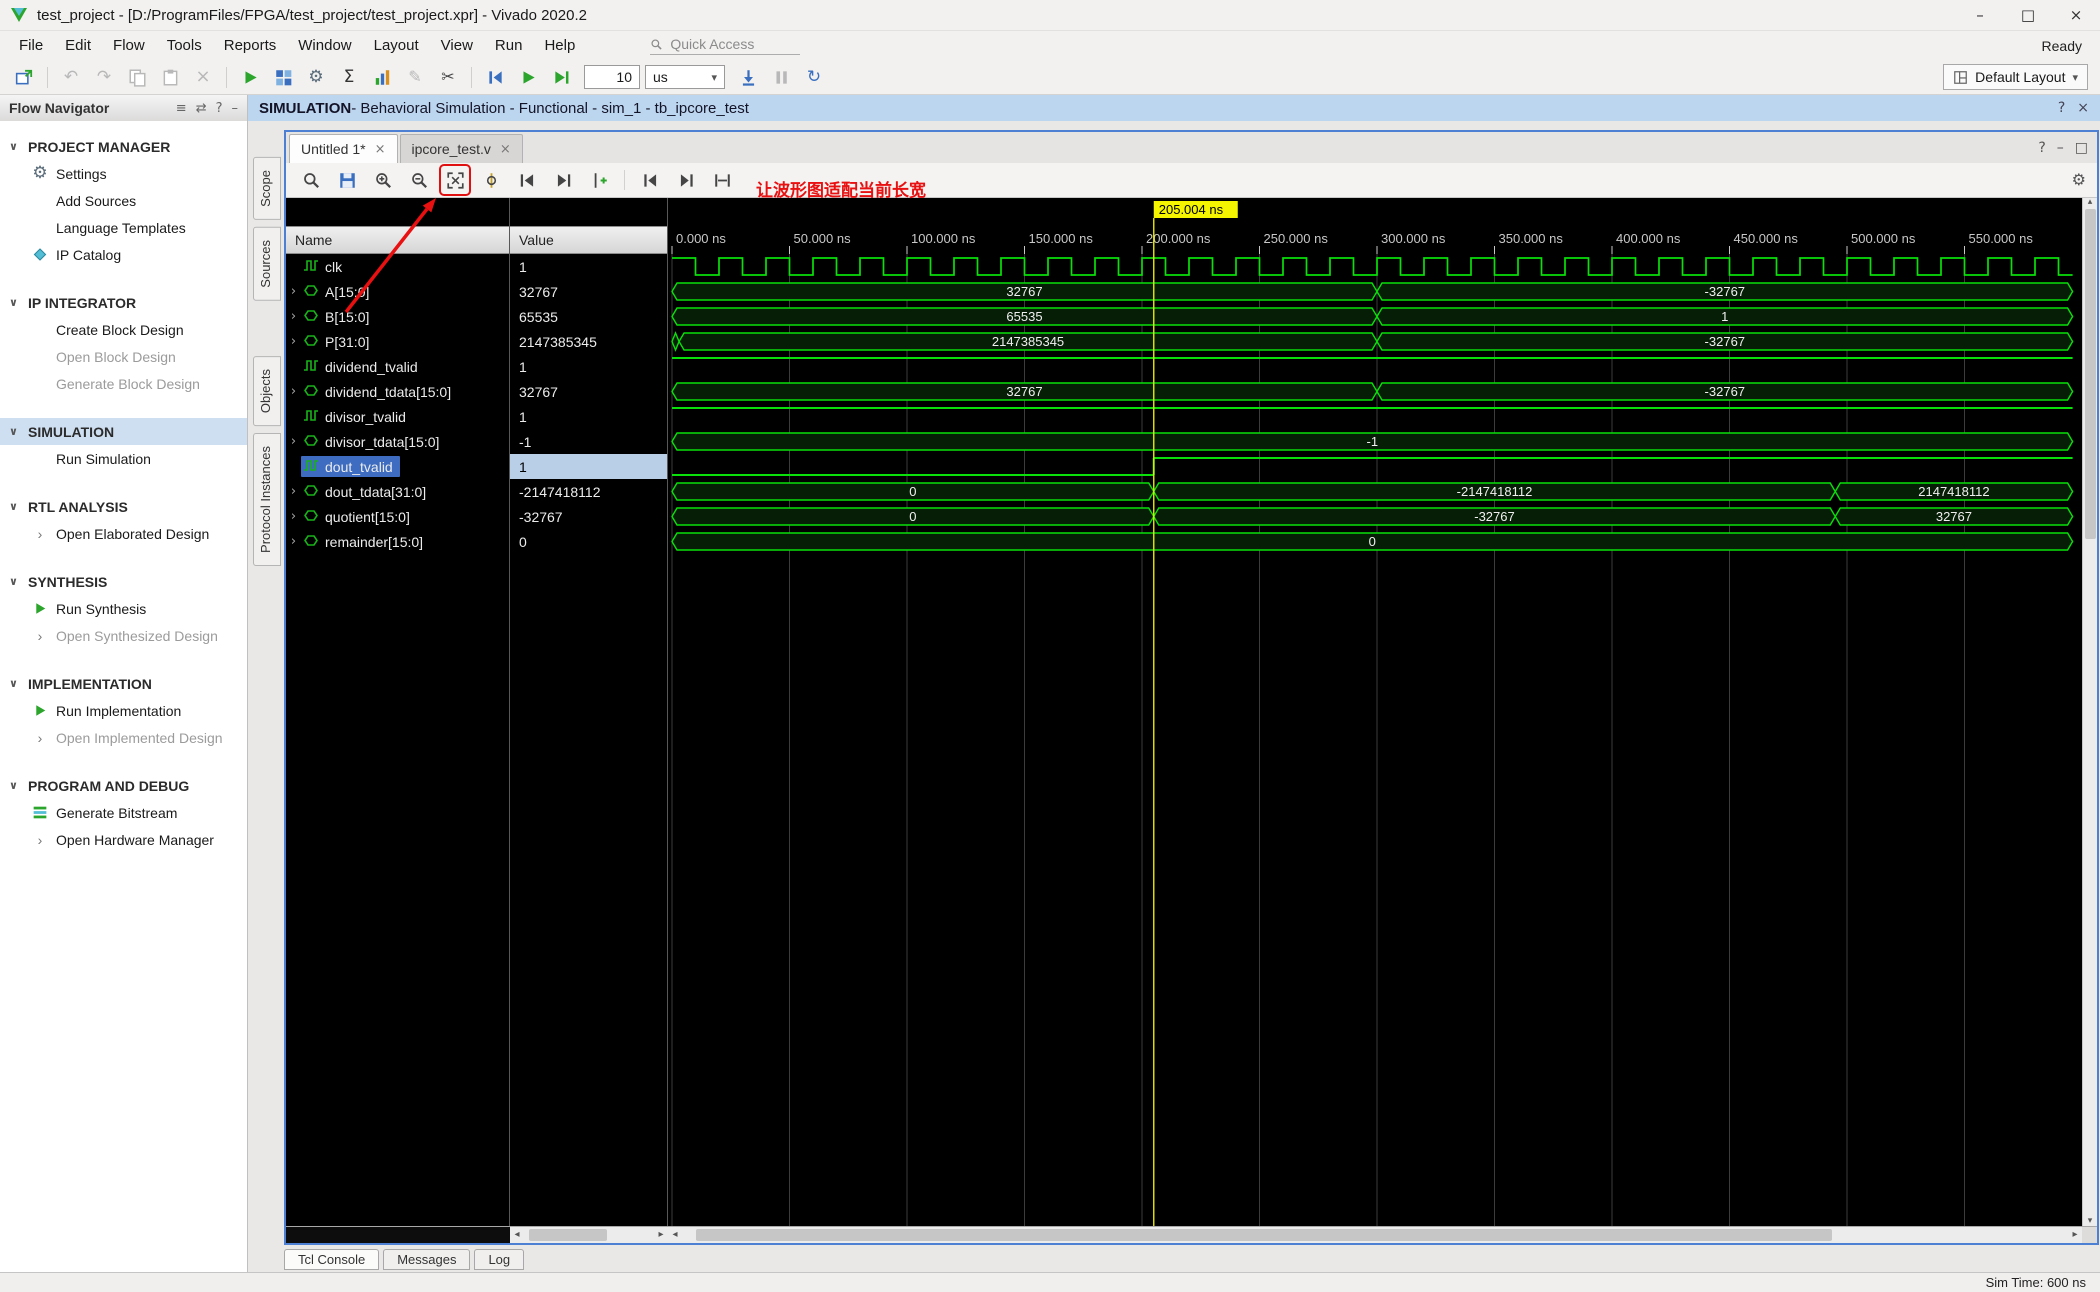 This screenshot has height=1292, width=2100. I want to click on goto-end-button, so click(686, 180).